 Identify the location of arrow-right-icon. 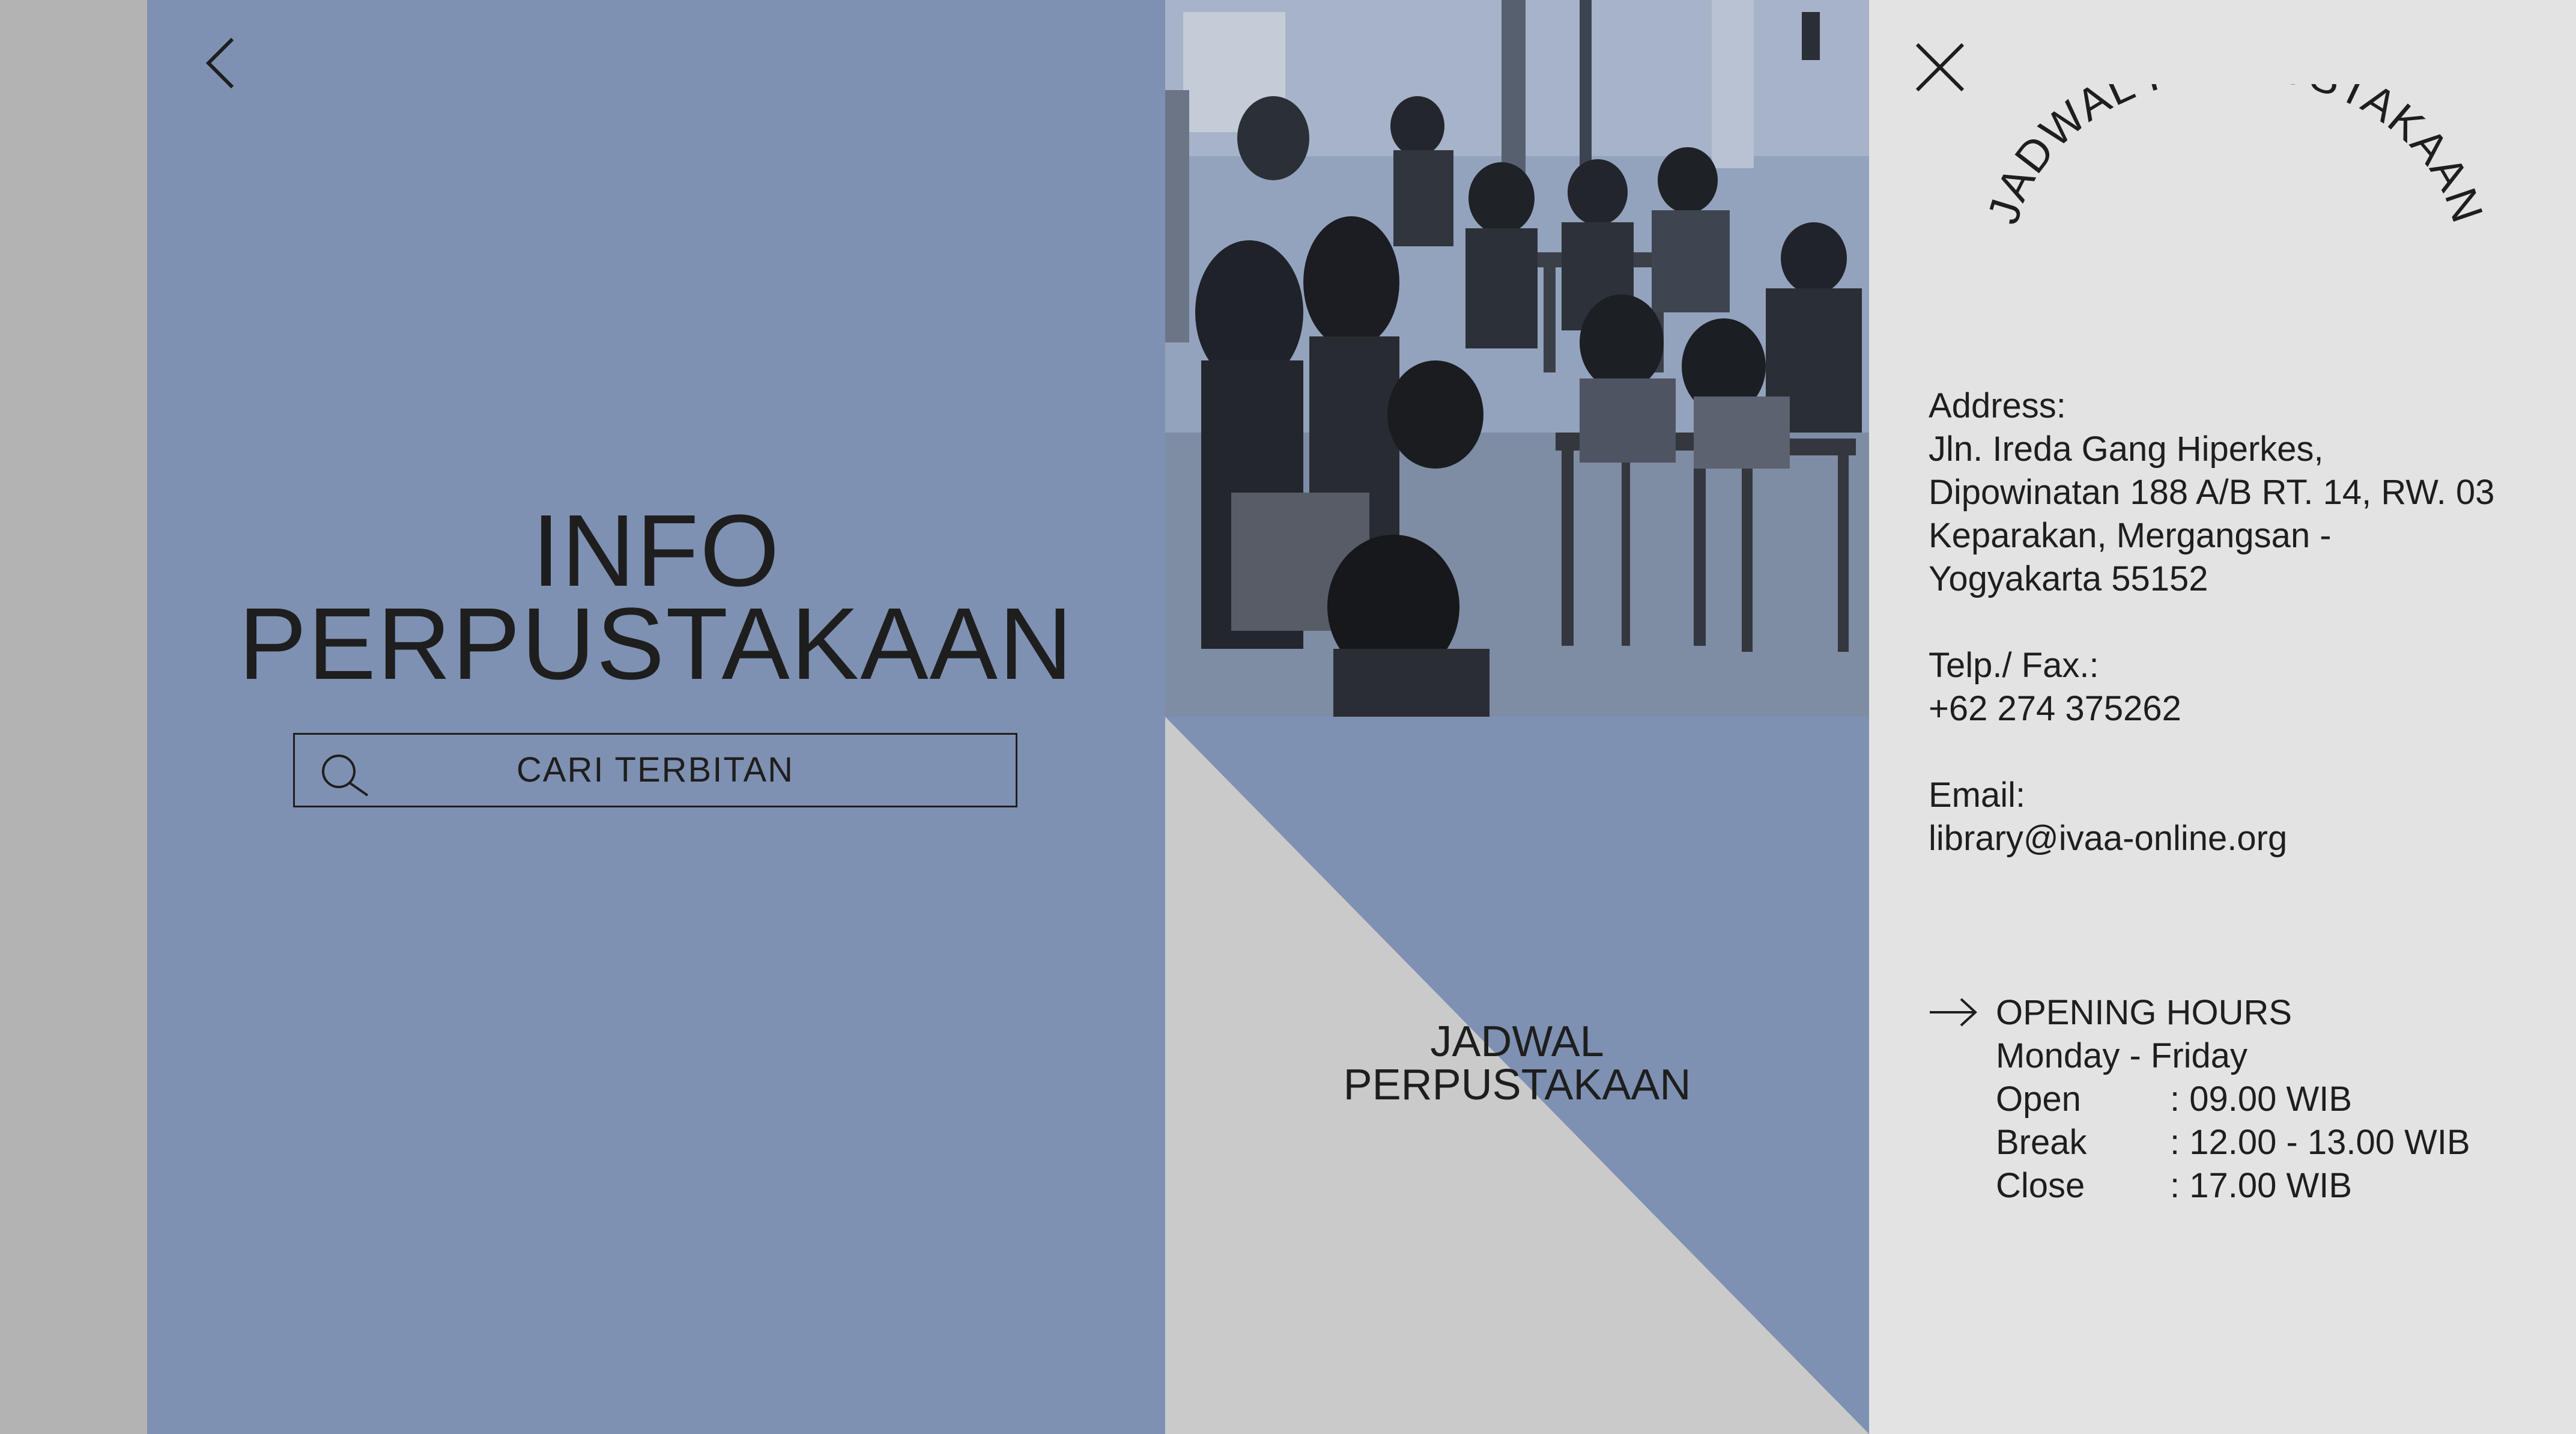
(1953, 1013).